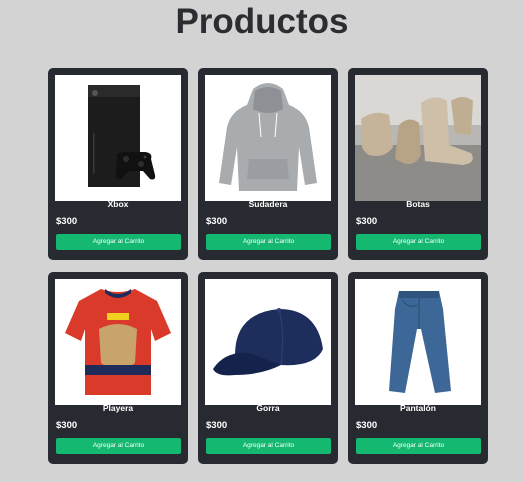 Image resolution: width=524 pixels, height=482 pixels. Describe the element at coordinates (118, 138) in the screenshot. I see `xbox-console-image` at that location.